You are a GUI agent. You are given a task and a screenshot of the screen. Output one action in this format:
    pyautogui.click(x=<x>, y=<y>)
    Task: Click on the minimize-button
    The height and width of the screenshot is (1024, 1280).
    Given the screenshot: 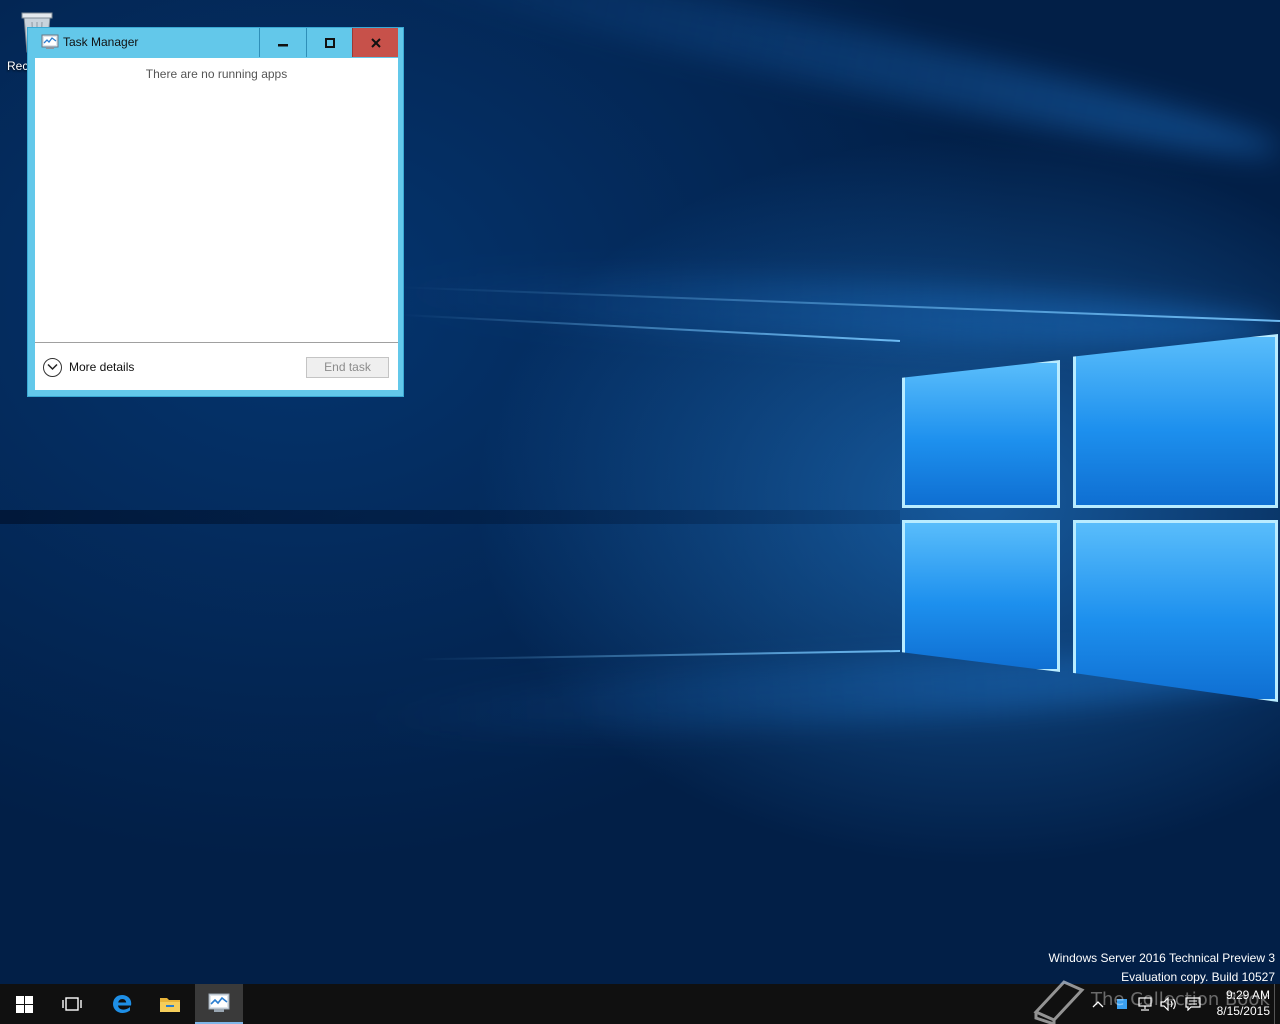 What is the action you would take?
    pyautogui.click(x=282, y=42)
    